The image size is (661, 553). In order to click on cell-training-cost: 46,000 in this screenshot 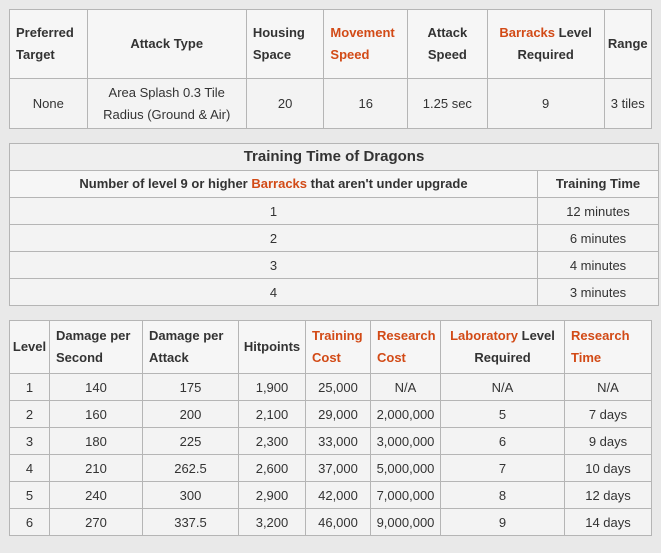, I will do `click(338, 522)`.